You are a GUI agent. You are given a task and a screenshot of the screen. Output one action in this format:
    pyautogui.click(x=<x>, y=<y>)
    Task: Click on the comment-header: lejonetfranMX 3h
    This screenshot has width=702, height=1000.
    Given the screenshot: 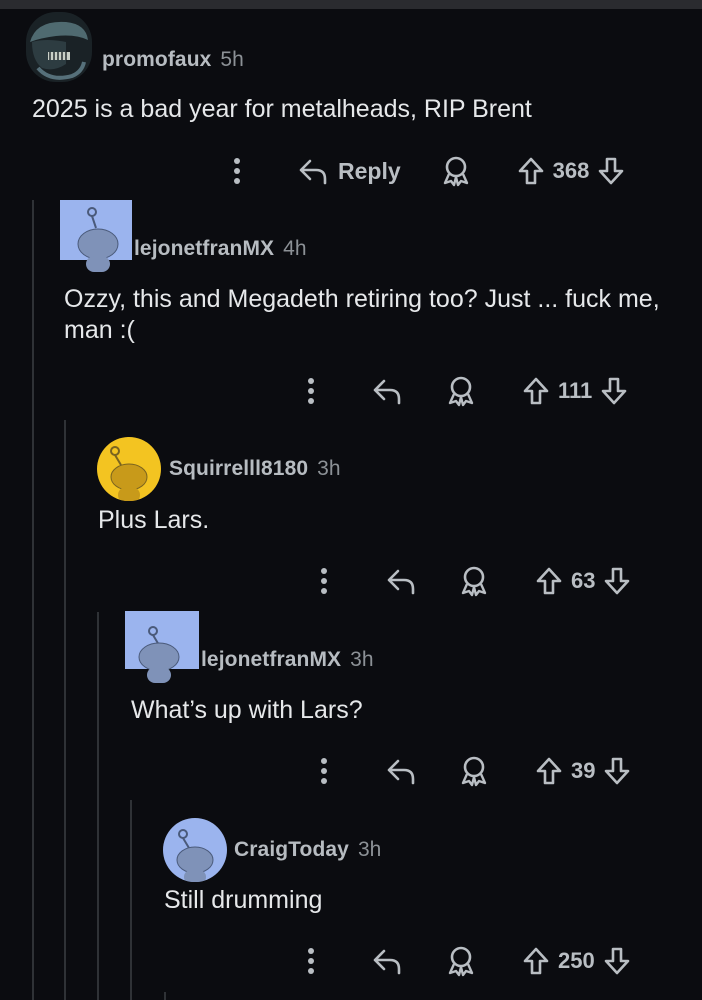 What is the action you would take?
    pyautogui.click(x=287, y=660)
    